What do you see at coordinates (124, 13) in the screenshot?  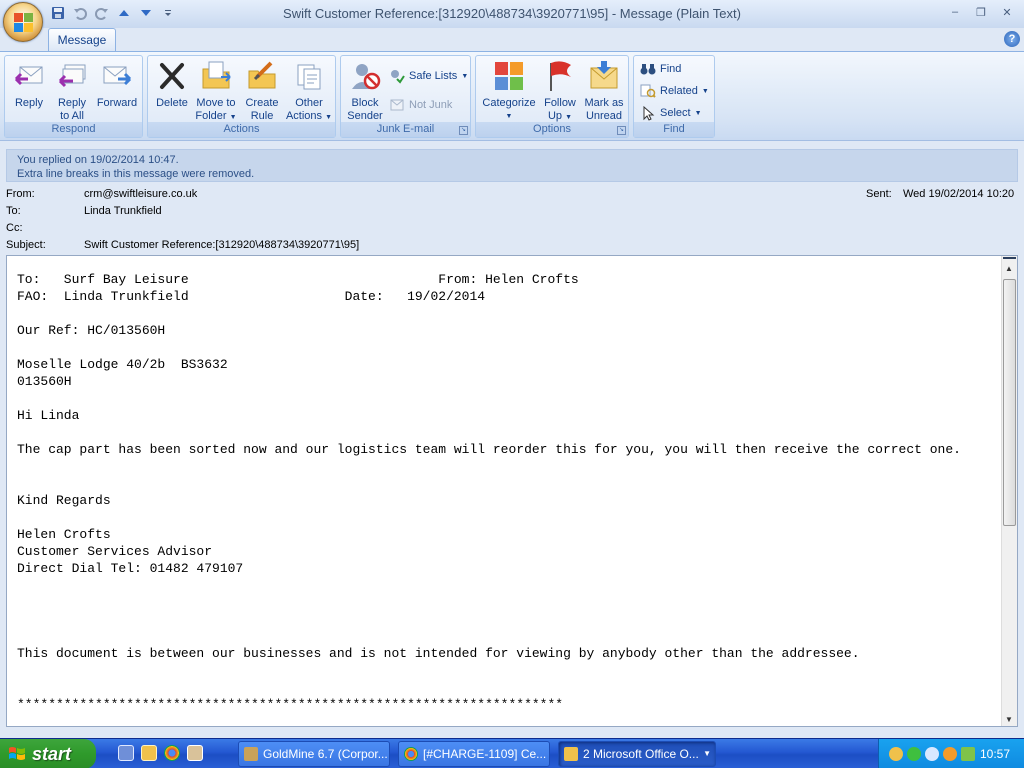 I see `previous-item-icon` at bounding box center [124, 13].